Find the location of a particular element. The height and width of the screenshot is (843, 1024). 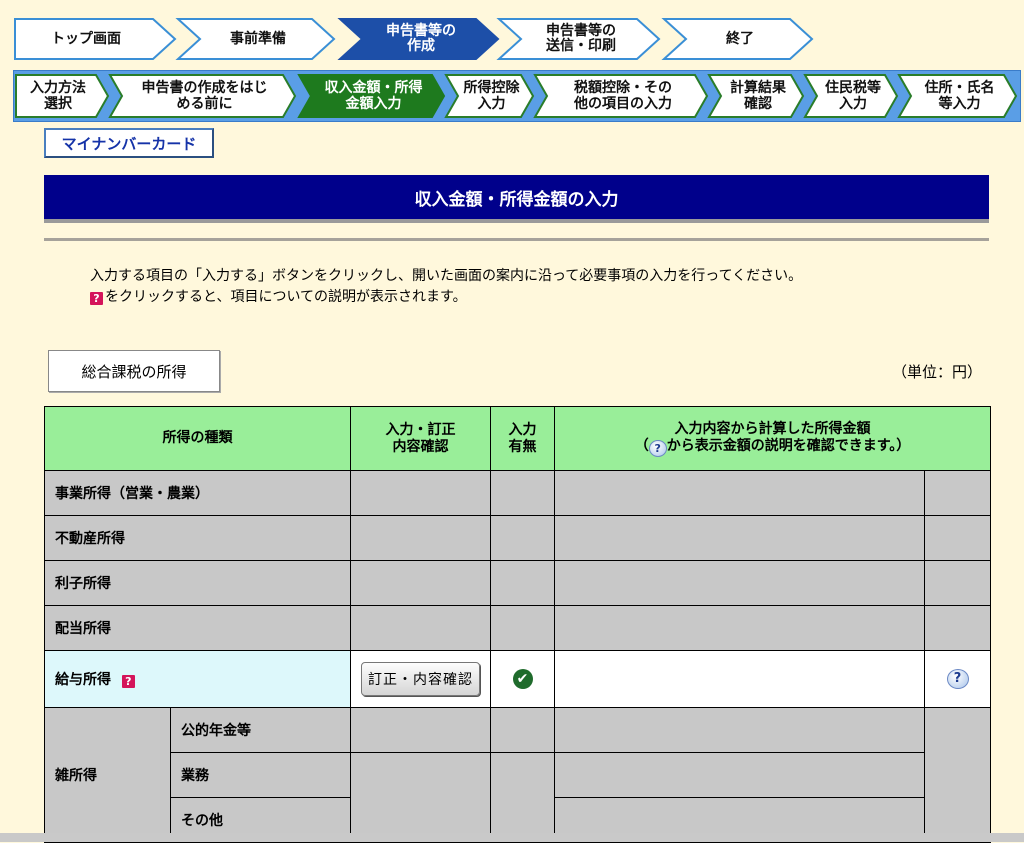

table-row-misc: 雑所得 公的年金等 is located at coordinates (518, 775).